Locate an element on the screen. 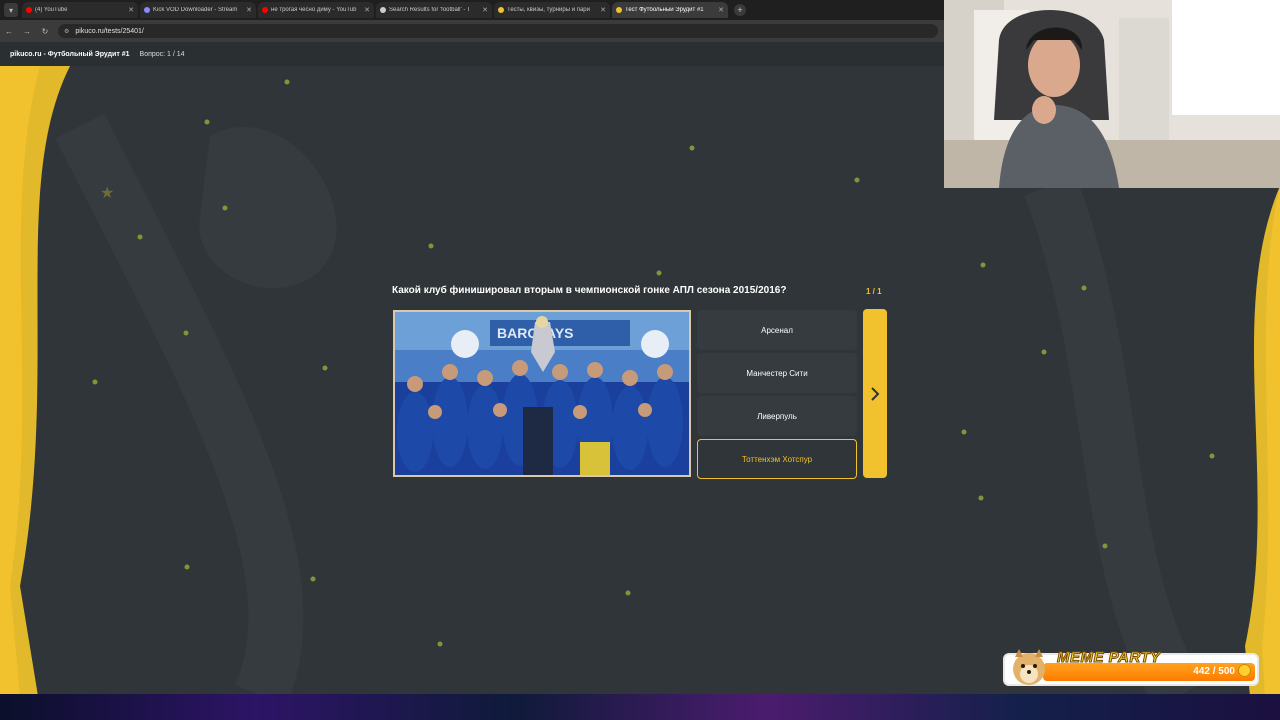  answer-option-man-city: Манчестер Сити is located at coordinates (777, 373).